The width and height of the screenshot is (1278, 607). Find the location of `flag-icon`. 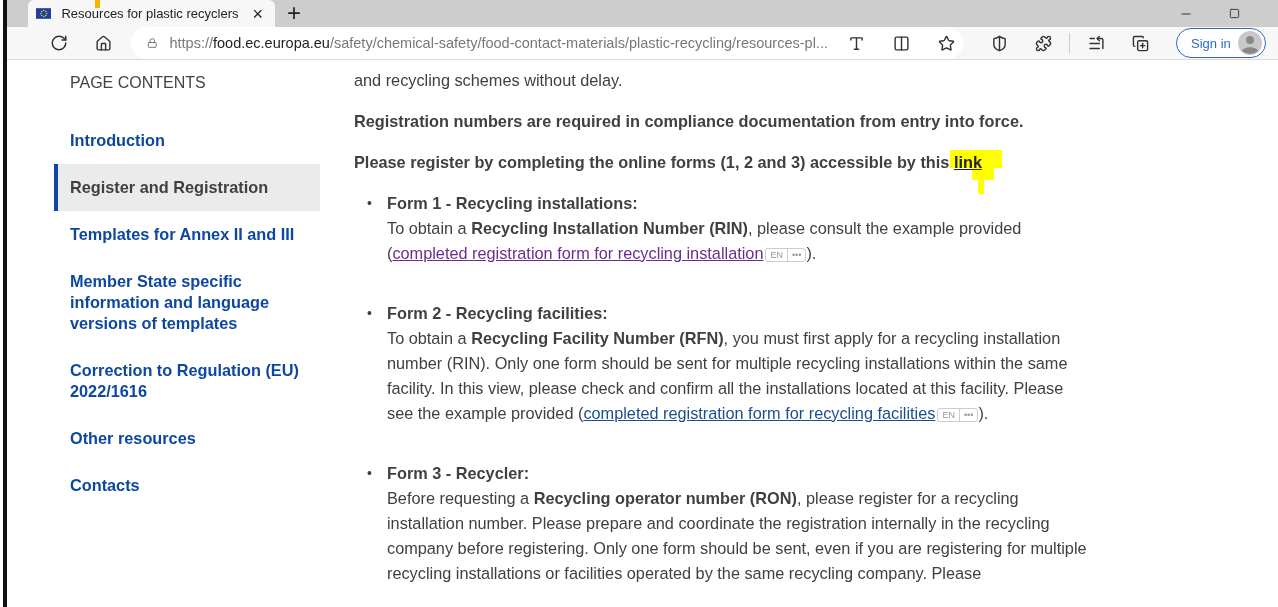

flag-icon is located at coordinates (44, 13).